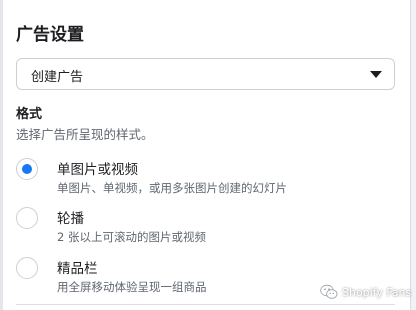  What do you see at coordinates (376, 74) in the screenshot?
I see `caret-down-icon` at bounding box center [376, 74].